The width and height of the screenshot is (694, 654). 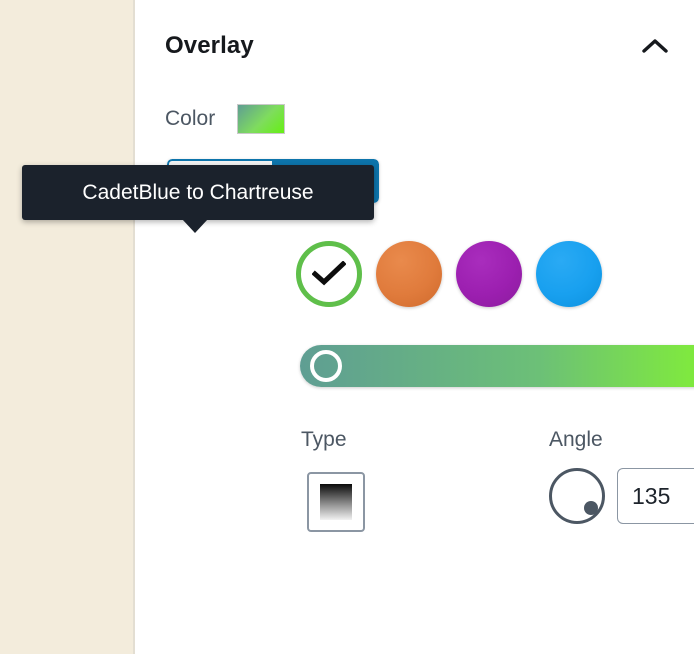 I want to click on collapse-panel-button, so click(x=655, y=46).